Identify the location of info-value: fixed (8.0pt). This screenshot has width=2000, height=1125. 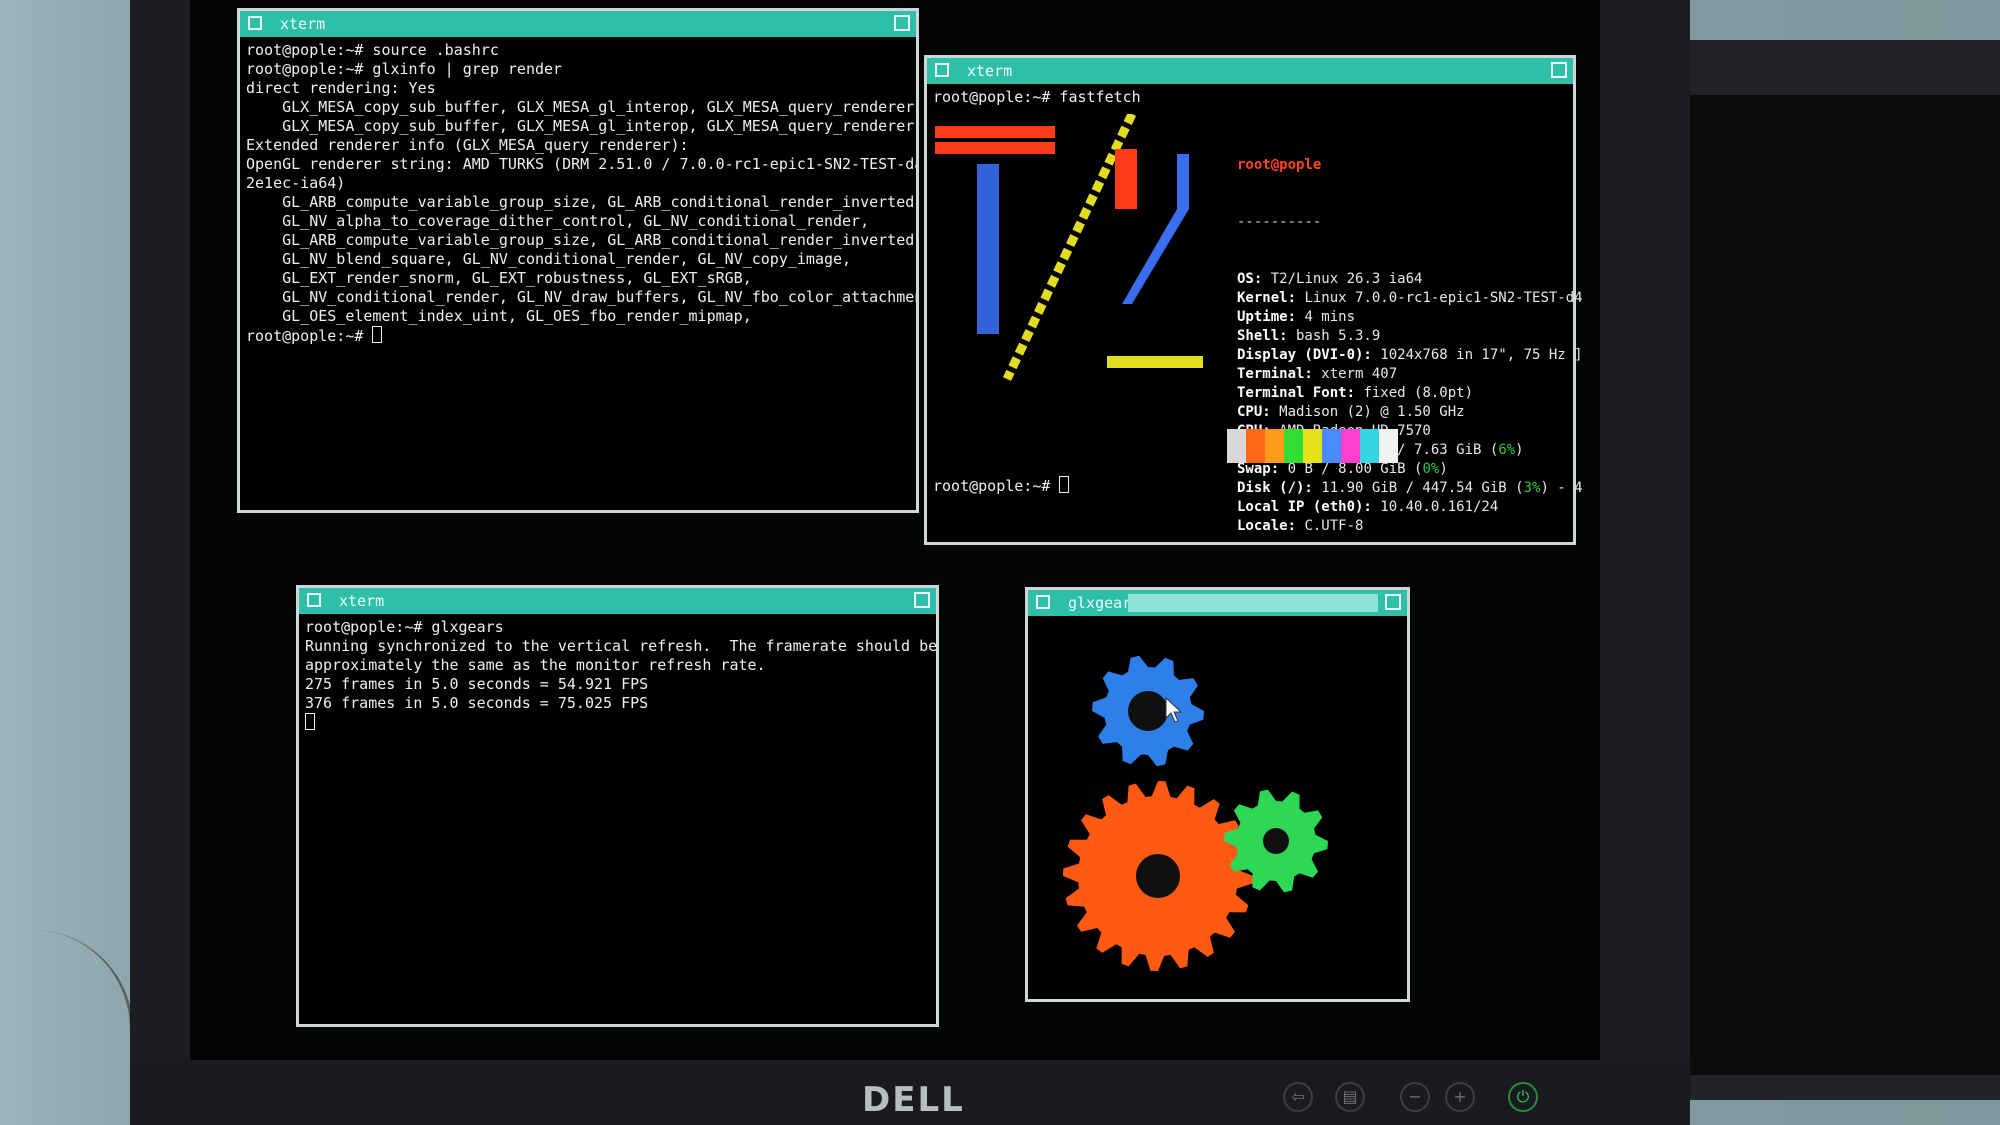
(1414, 393).